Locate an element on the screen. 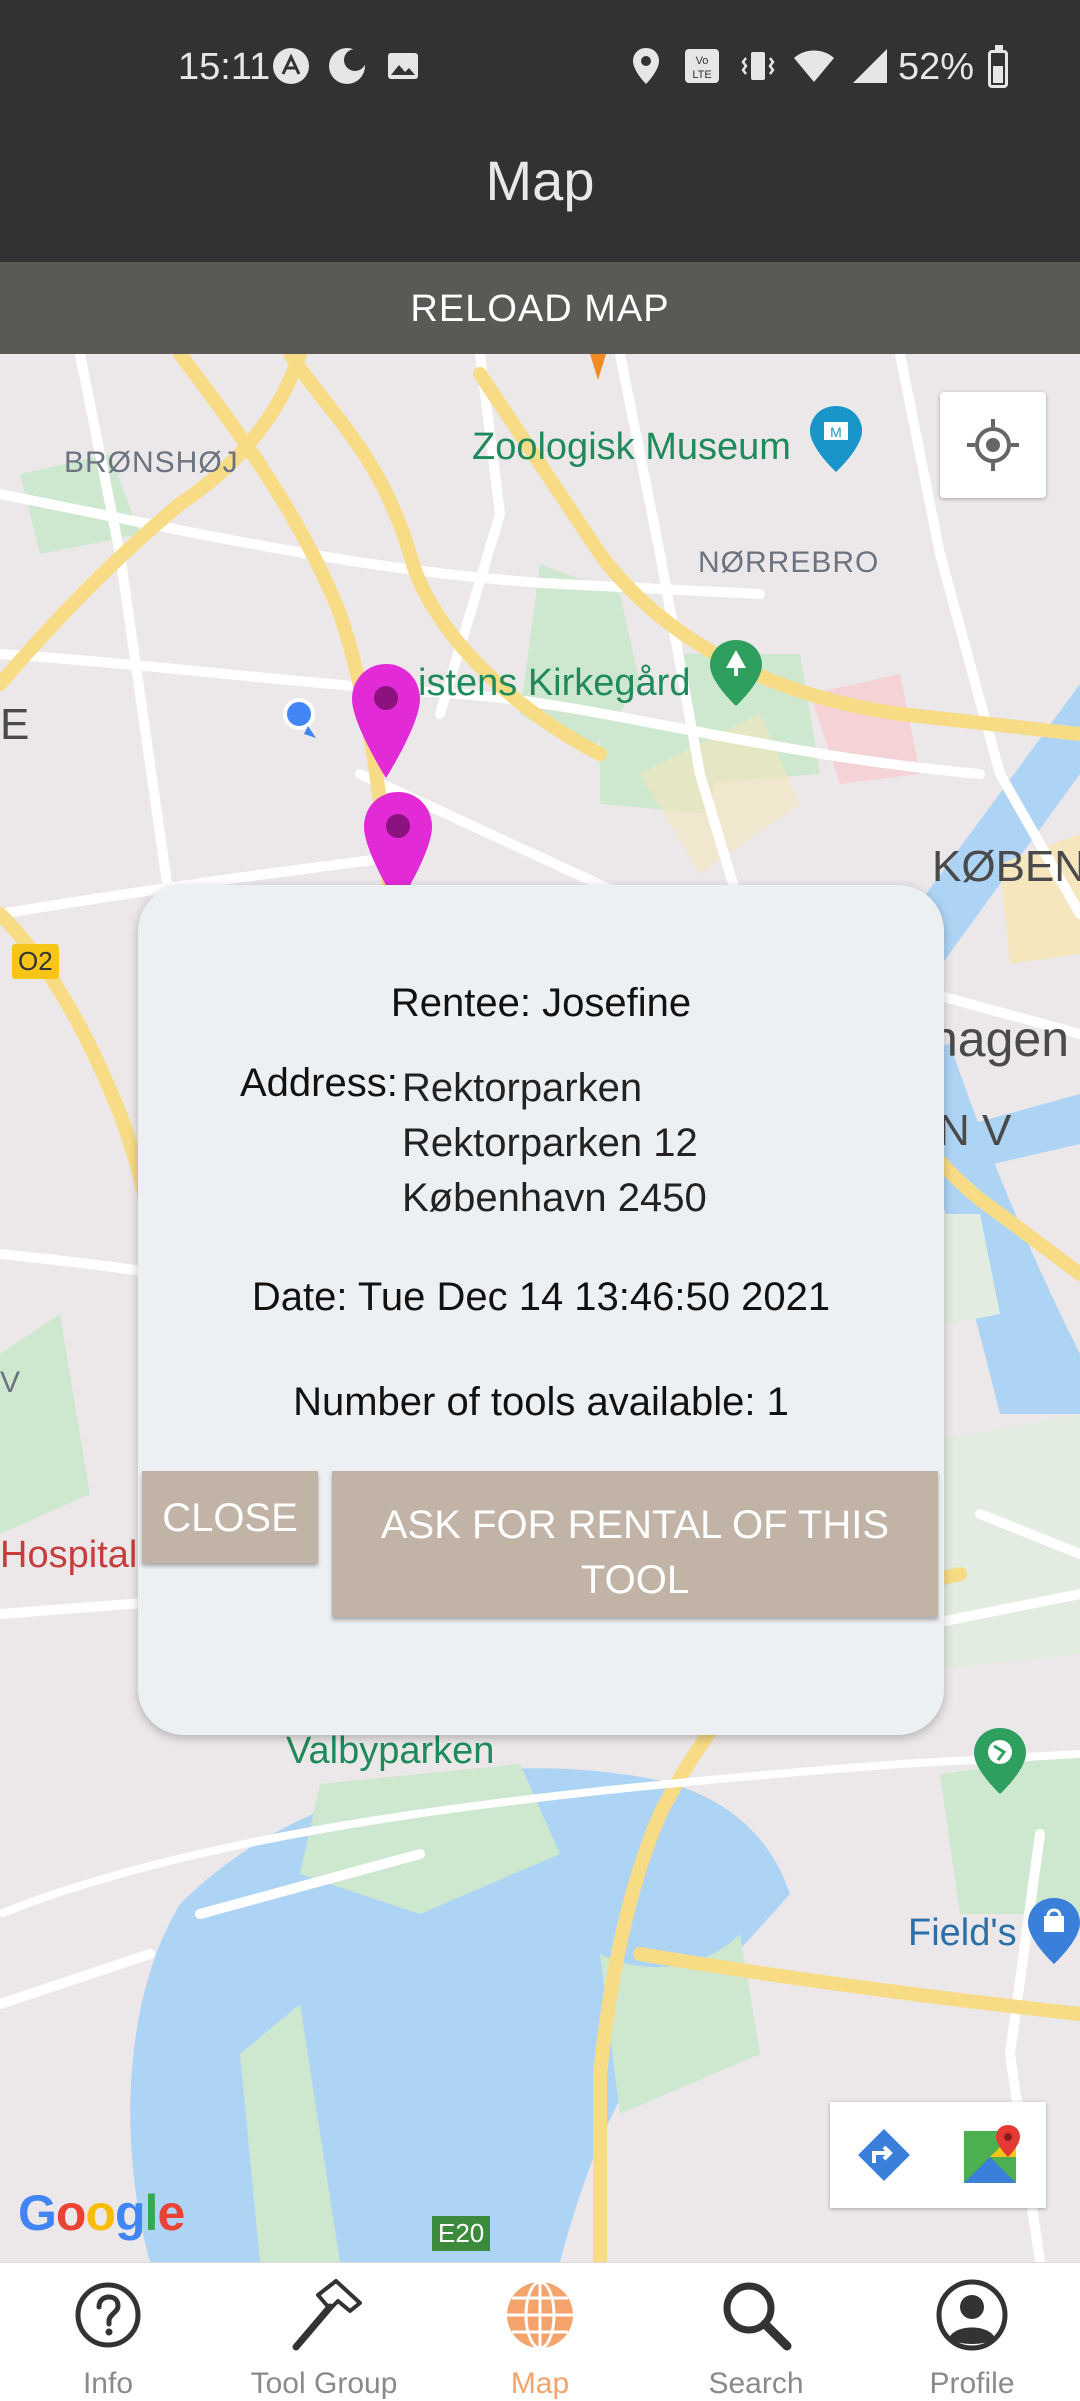  nav-item-map: Map is located at coordinates (540, 2332).